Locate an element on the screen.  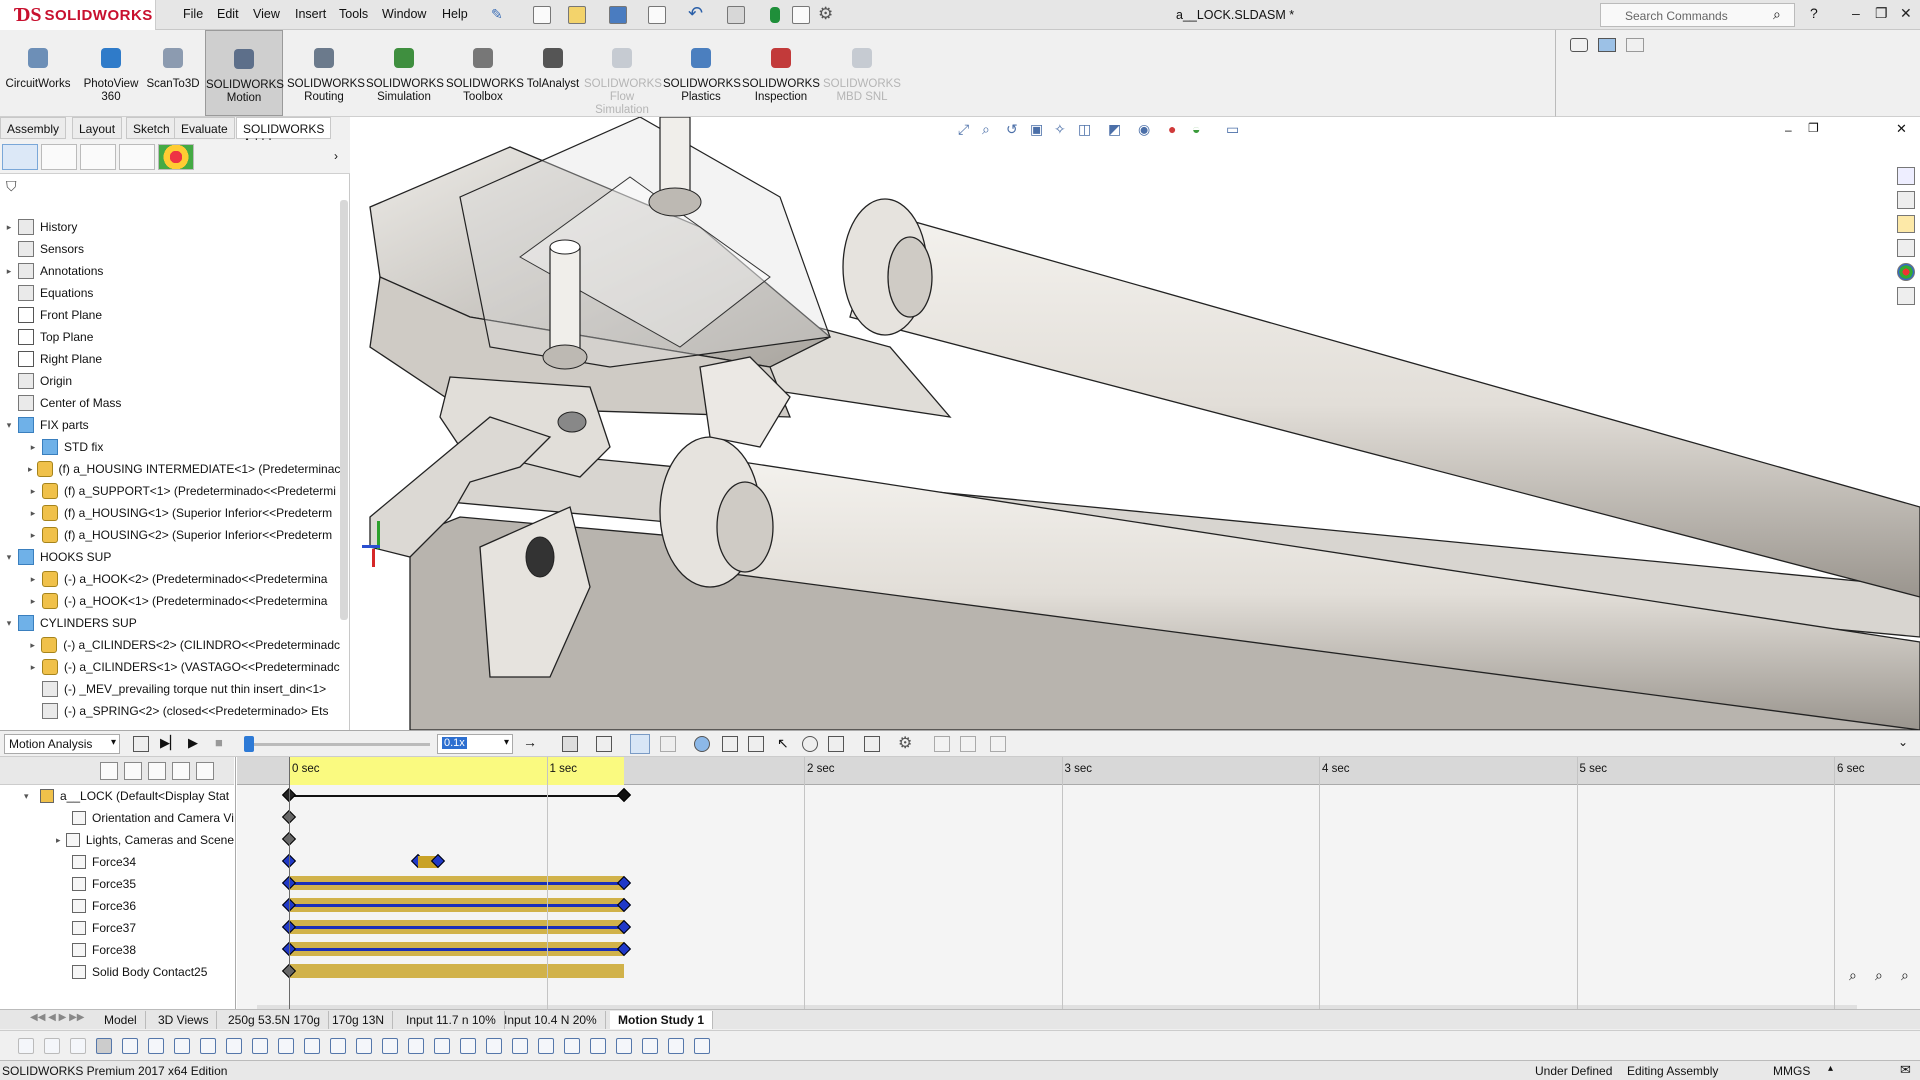
filter-surface-bodies-icon is located at coordinates (234, 1046).